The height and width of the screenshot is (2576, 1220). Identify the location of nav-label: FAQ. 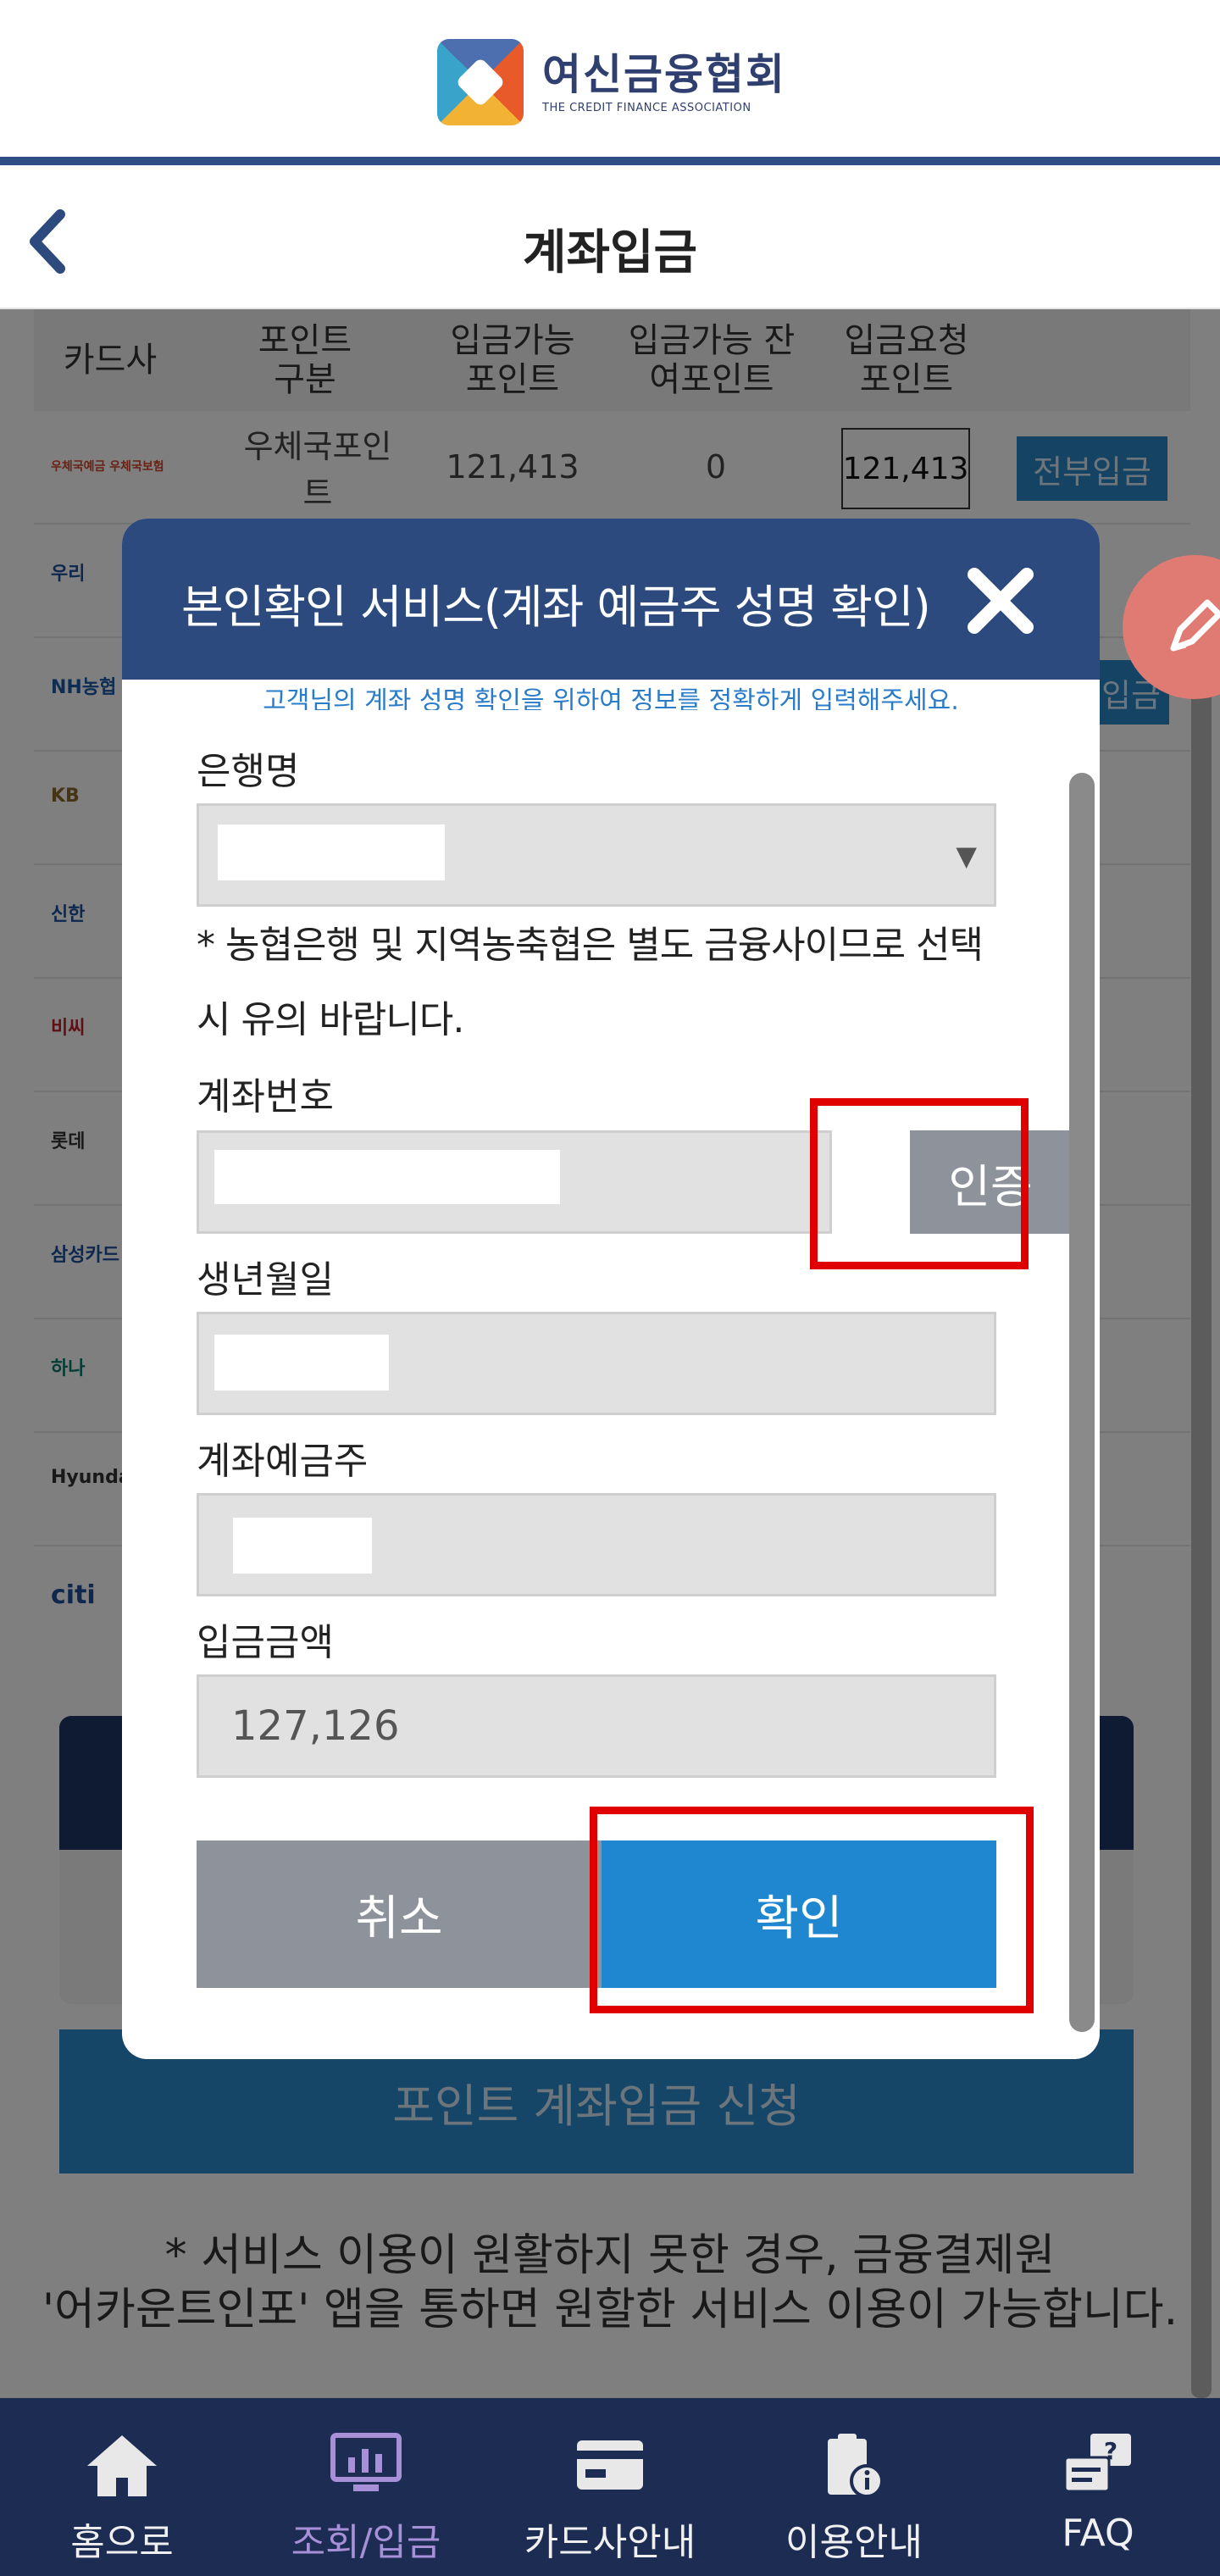
(1098, 2533).